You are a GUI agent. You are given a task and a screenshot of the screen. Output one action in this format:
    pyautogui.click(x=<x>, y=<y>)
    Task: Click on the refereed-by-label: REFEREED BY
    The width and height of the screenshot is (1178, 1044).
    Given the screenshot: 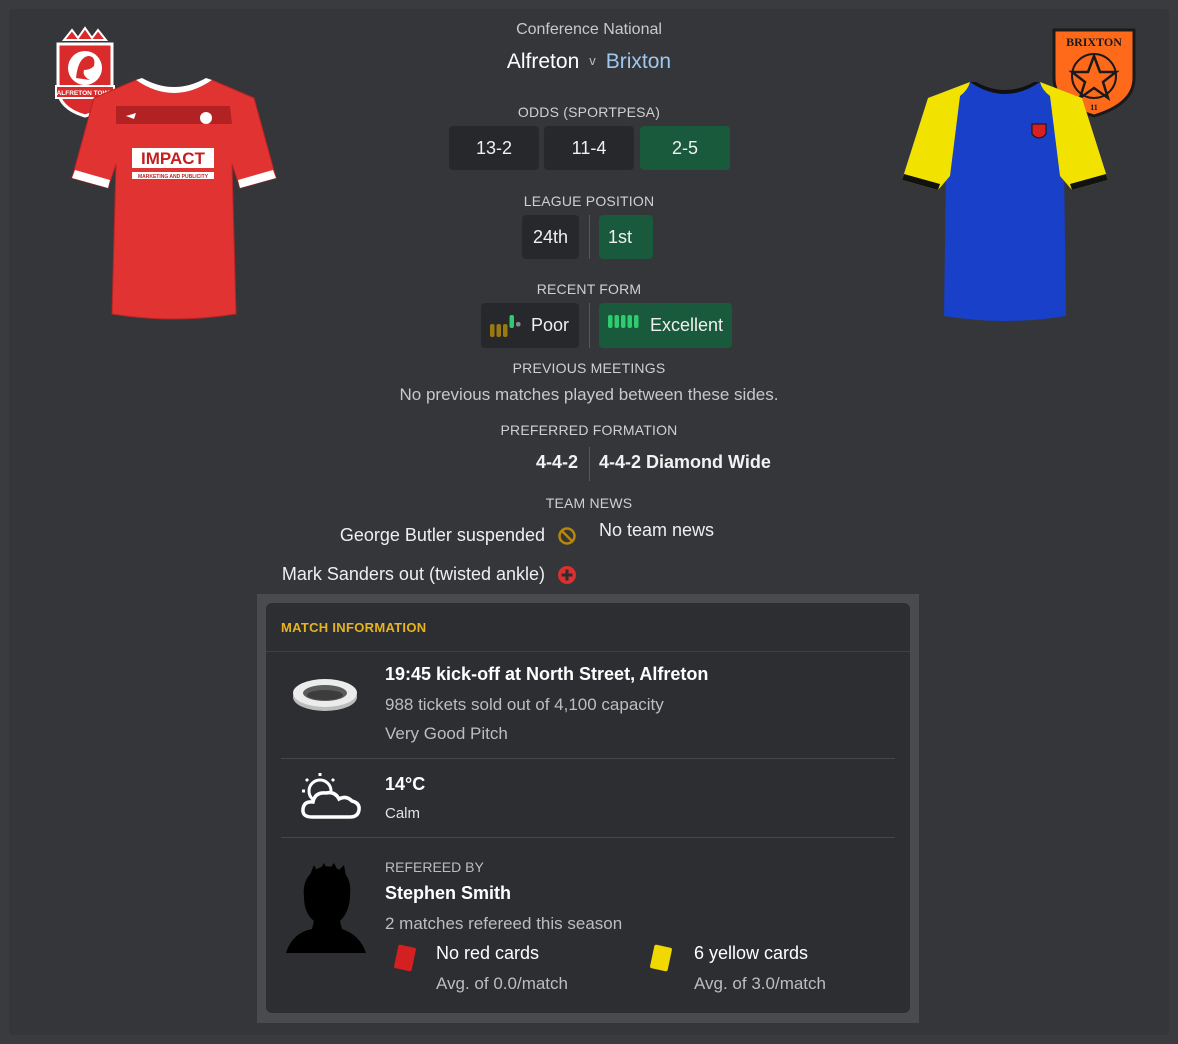 What is the action you would take?
    pyautogui.click(x=434, y=867)
    